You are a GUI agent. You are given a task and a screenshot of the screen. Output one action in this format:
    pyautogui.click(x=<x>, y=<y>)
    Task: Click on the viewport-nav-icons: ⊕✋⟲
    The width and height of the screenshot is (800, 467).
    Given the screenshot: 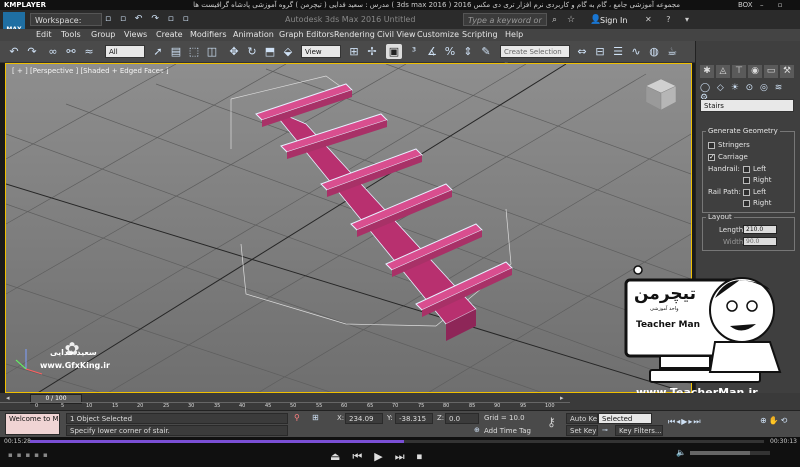 What is the action you would take?
    pyautogui.click(x=774, y=420)
    